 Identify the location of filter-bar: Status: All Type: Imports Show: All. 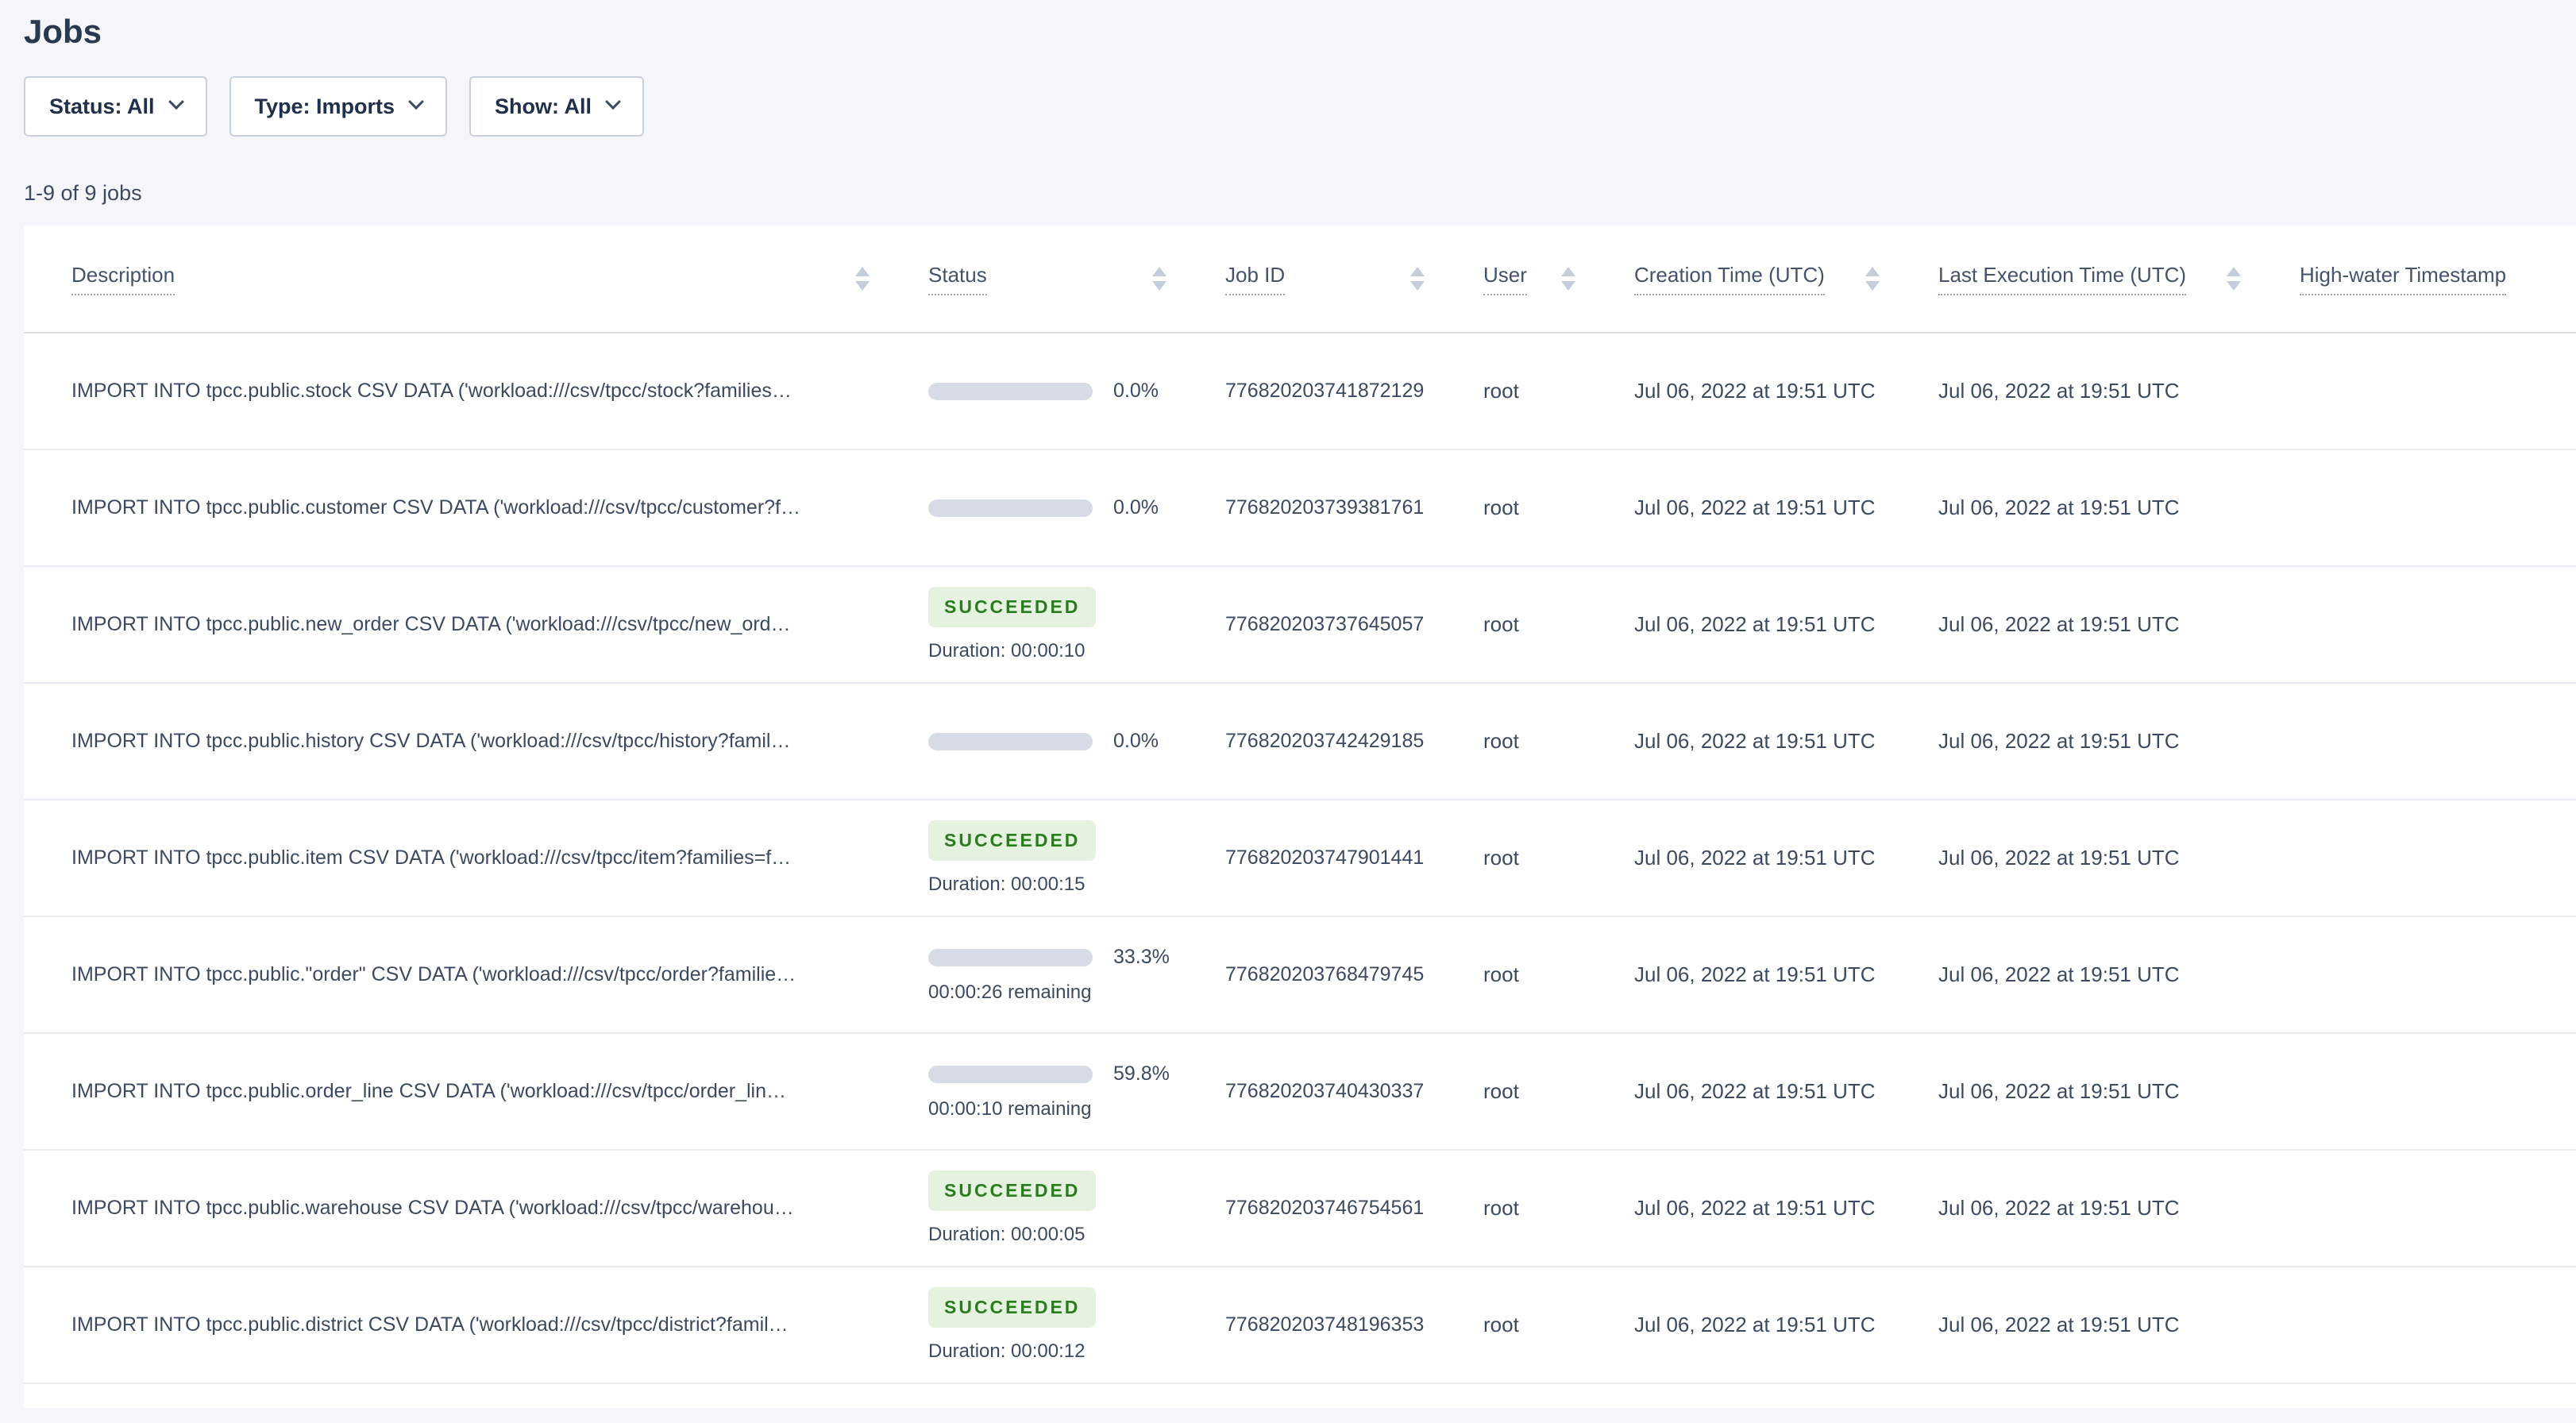
(1300, 106).